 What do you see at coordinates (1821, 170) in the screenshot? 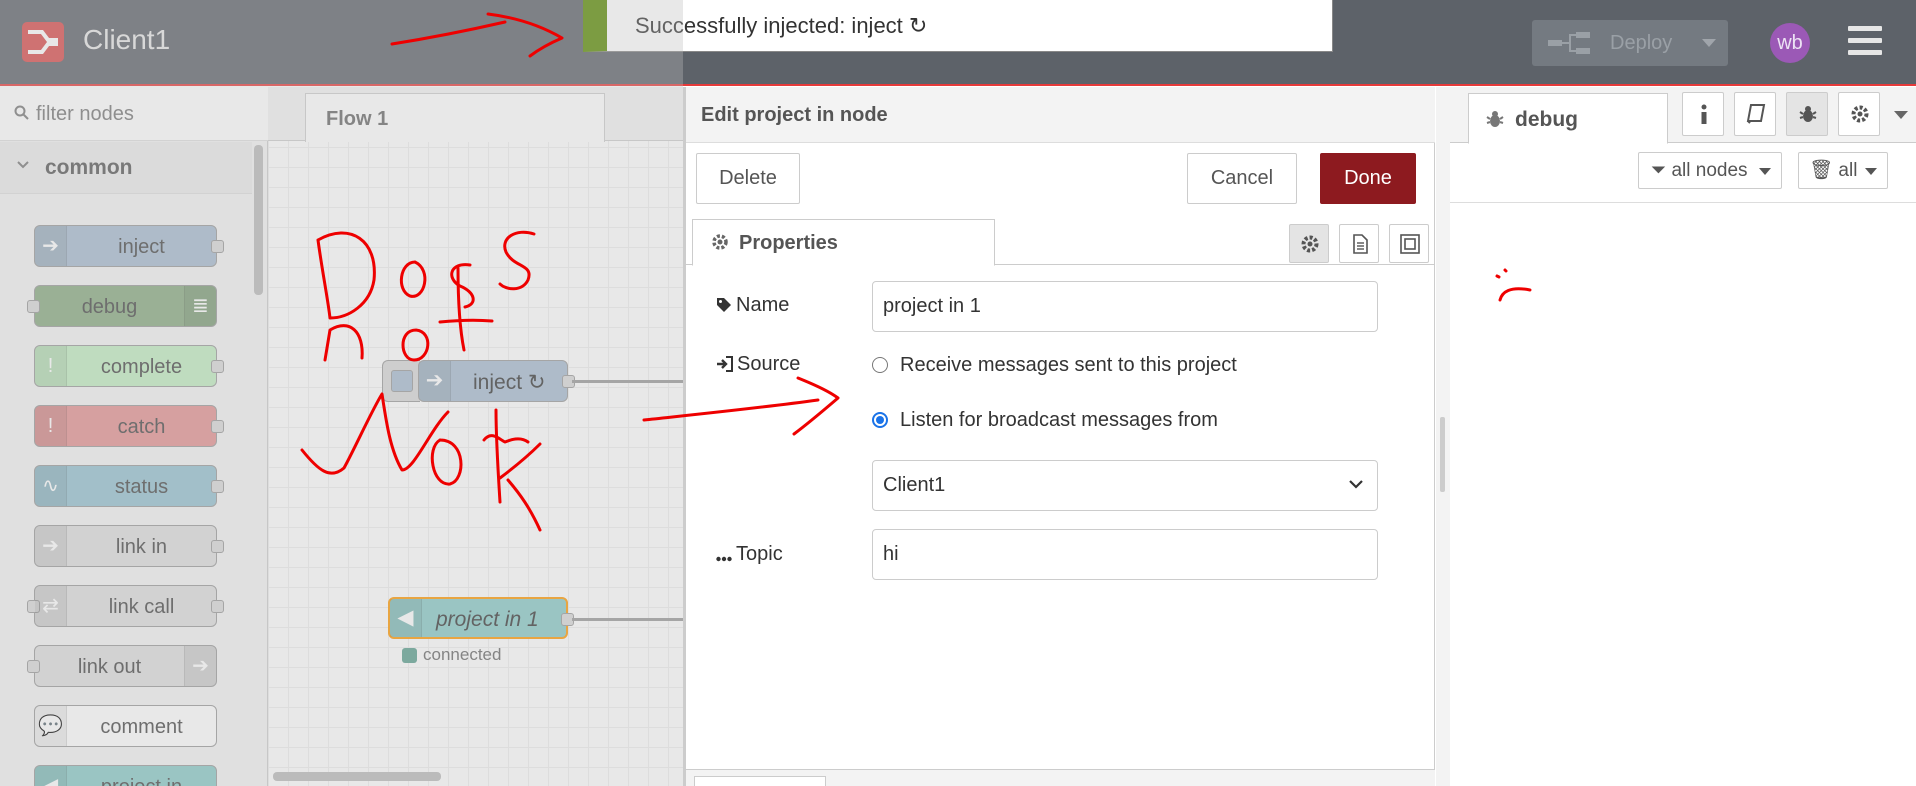
I see `trash-icon: 🗑` at bounding box center [1821, 170].